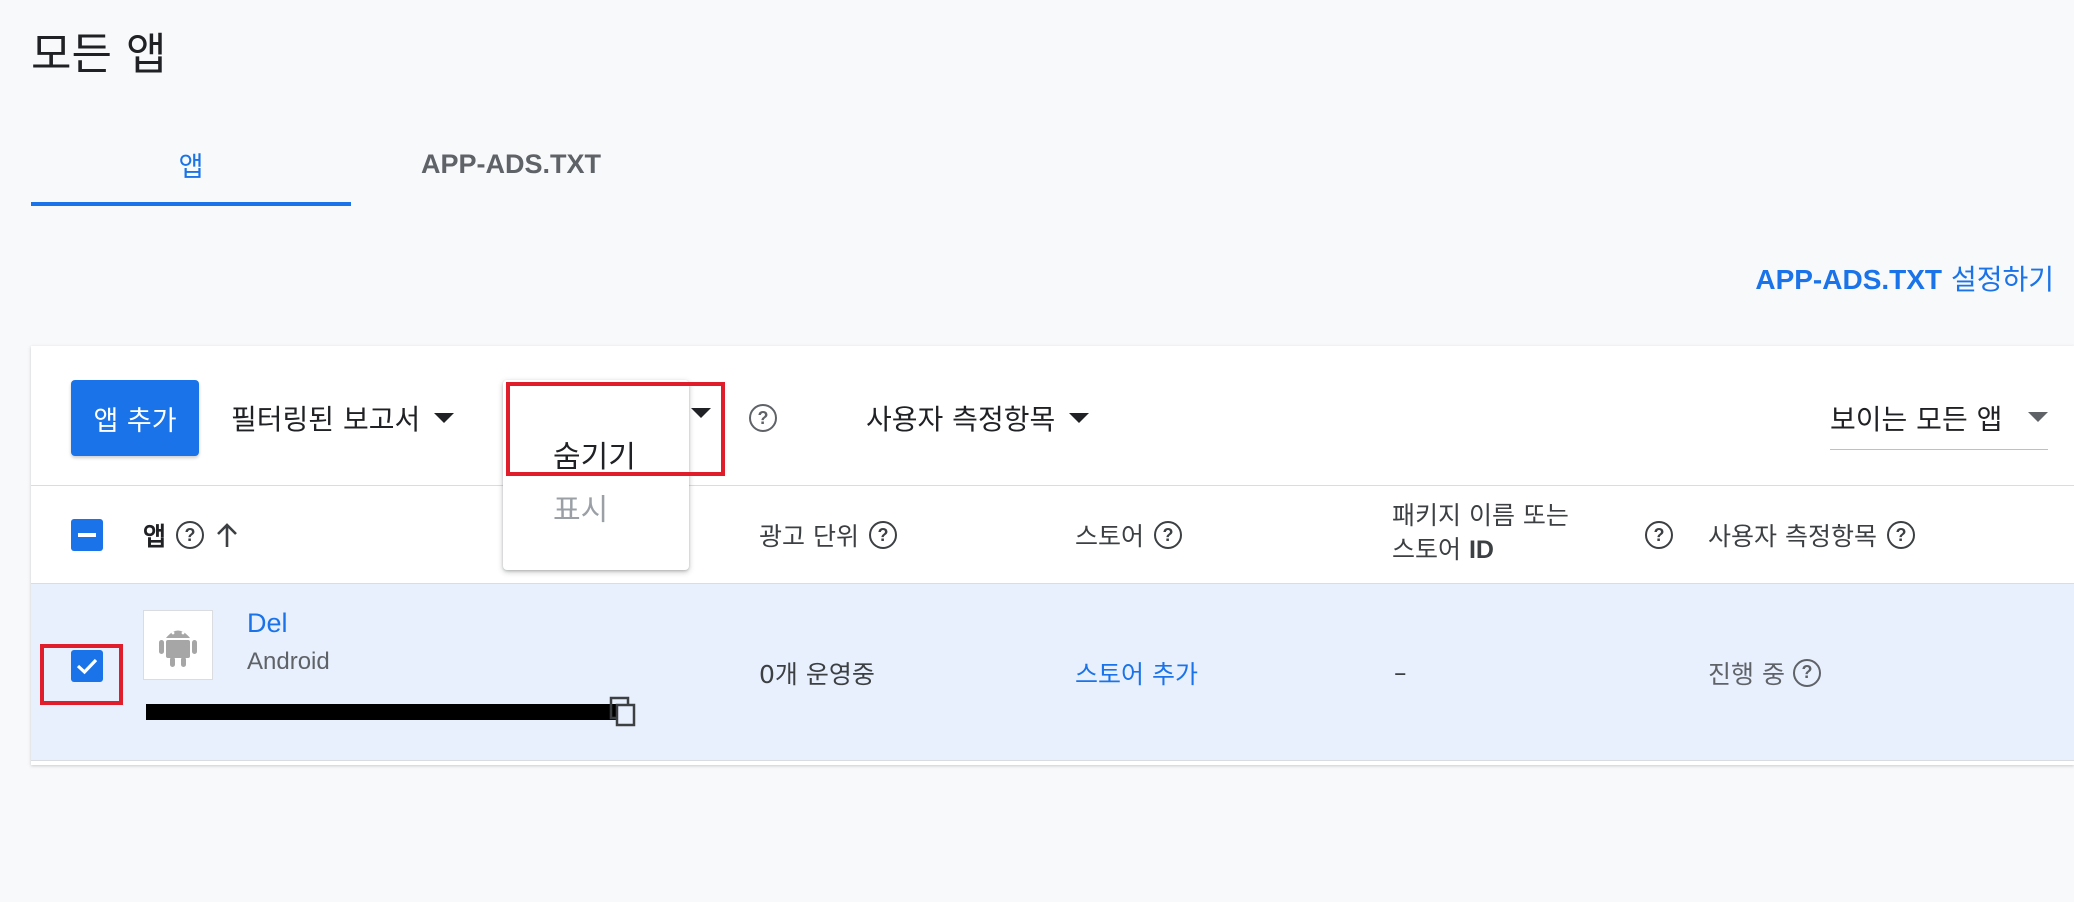 This screenshot has height=902, width=2074. I want to click on header-user-metrics: 사용자 측정항목 ?, so click(1811, 535).